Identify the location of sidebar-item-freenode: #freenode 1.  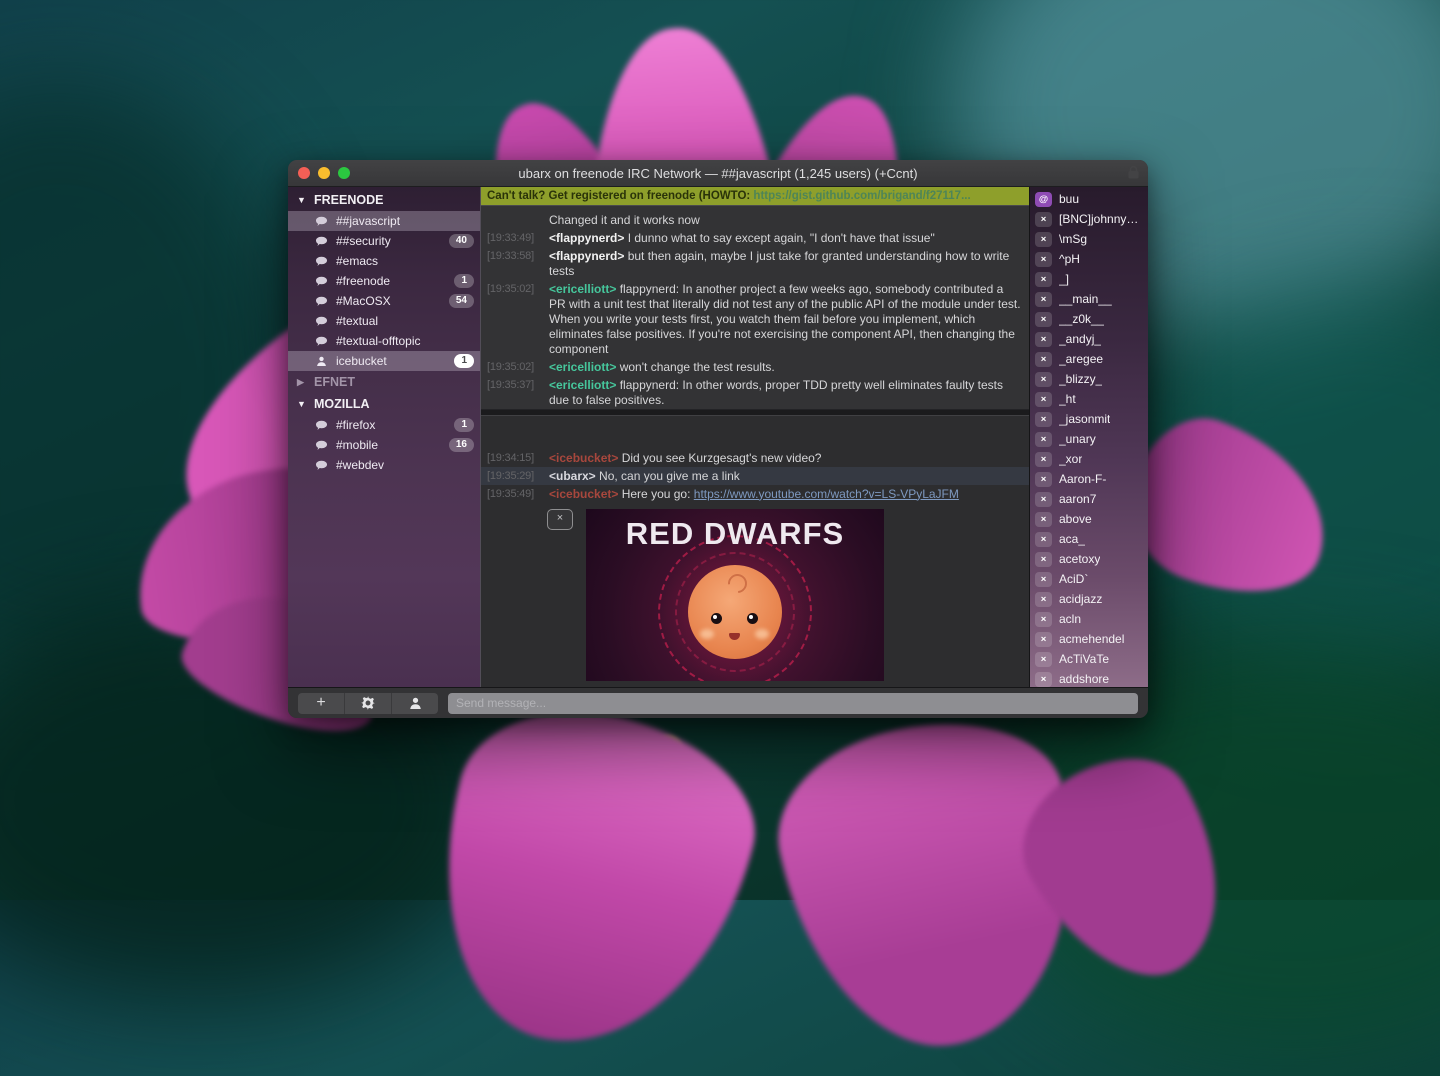
(384, 281).